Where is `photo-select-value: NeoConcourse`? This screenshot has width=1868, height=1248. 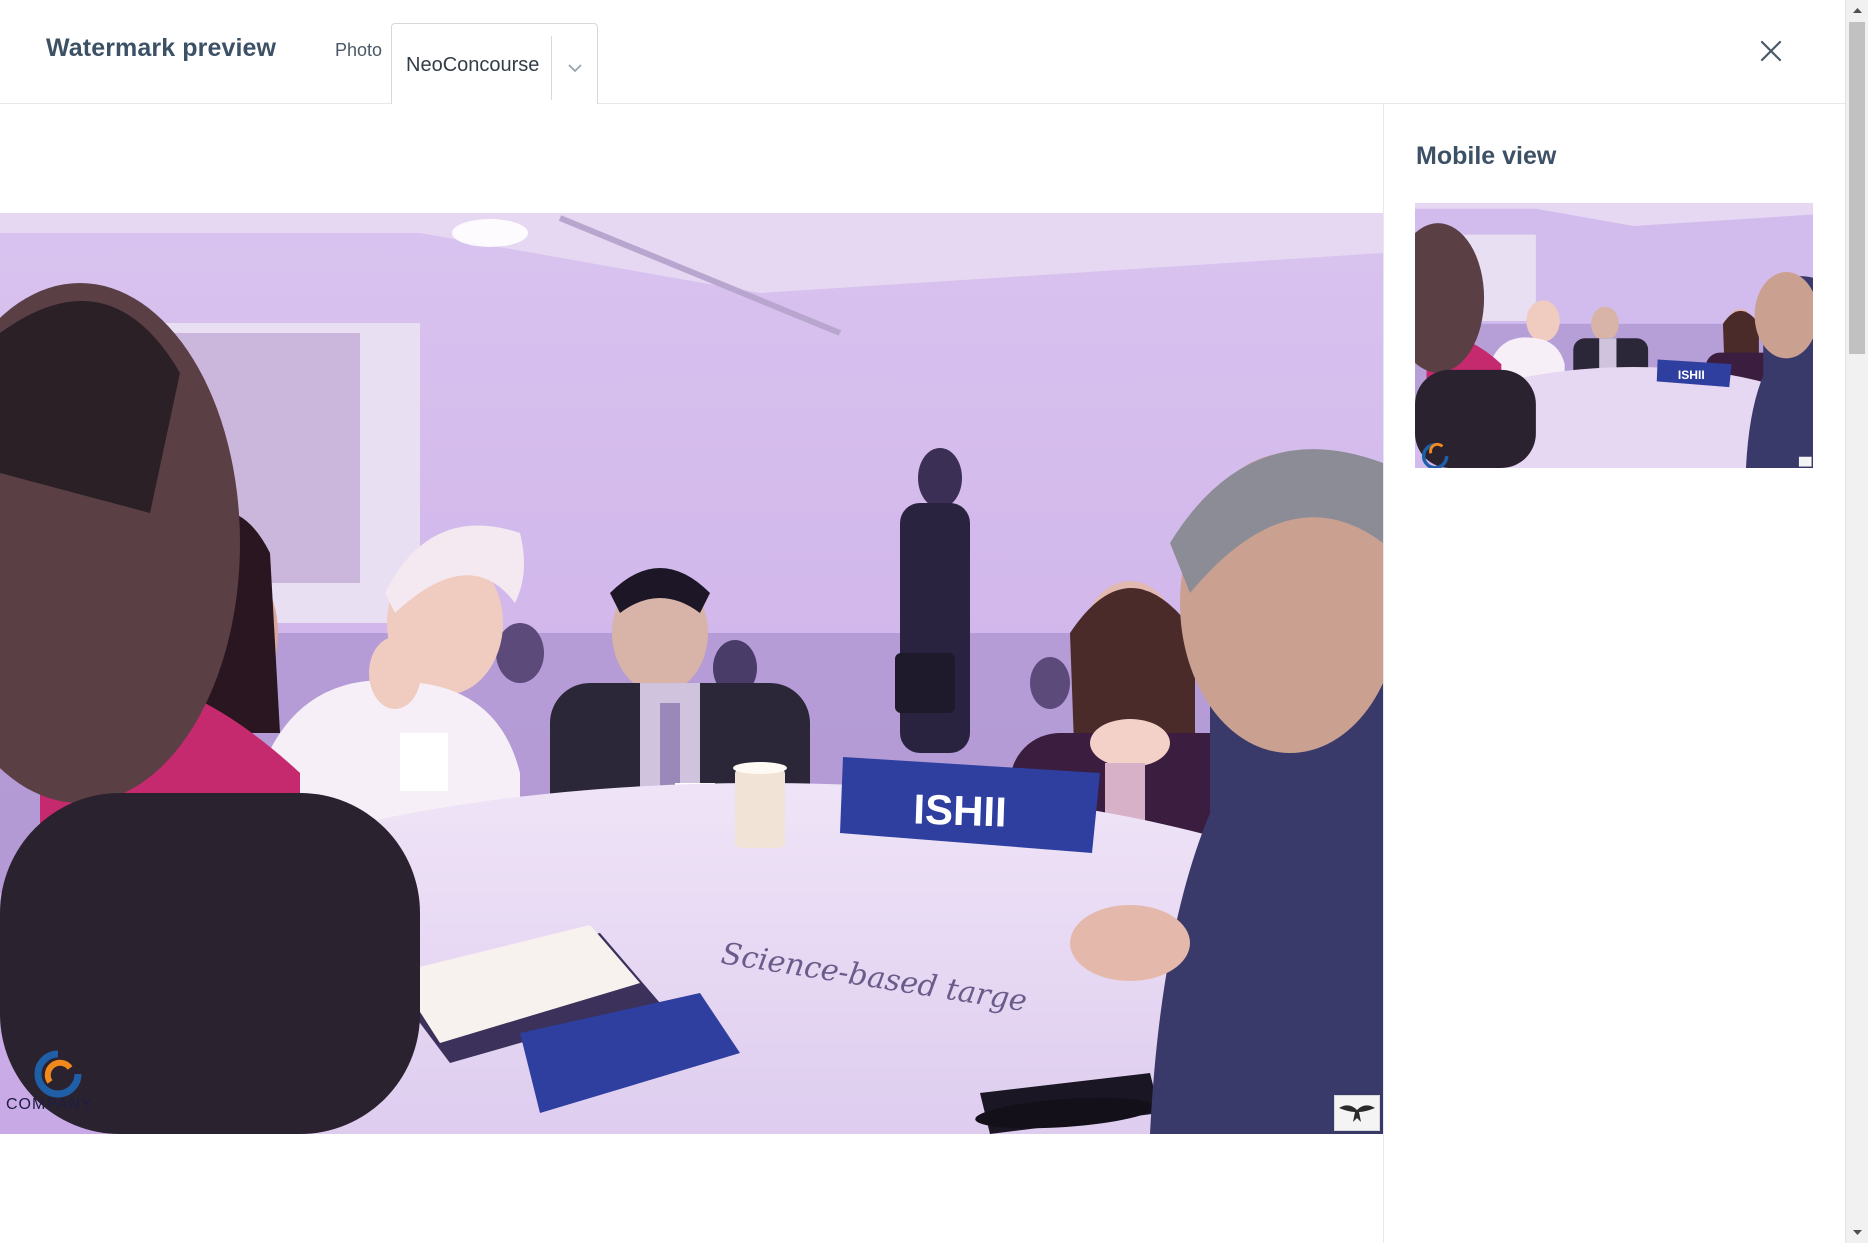 photo-select-value: NeoConcourse is located at coordinates (473, 65).